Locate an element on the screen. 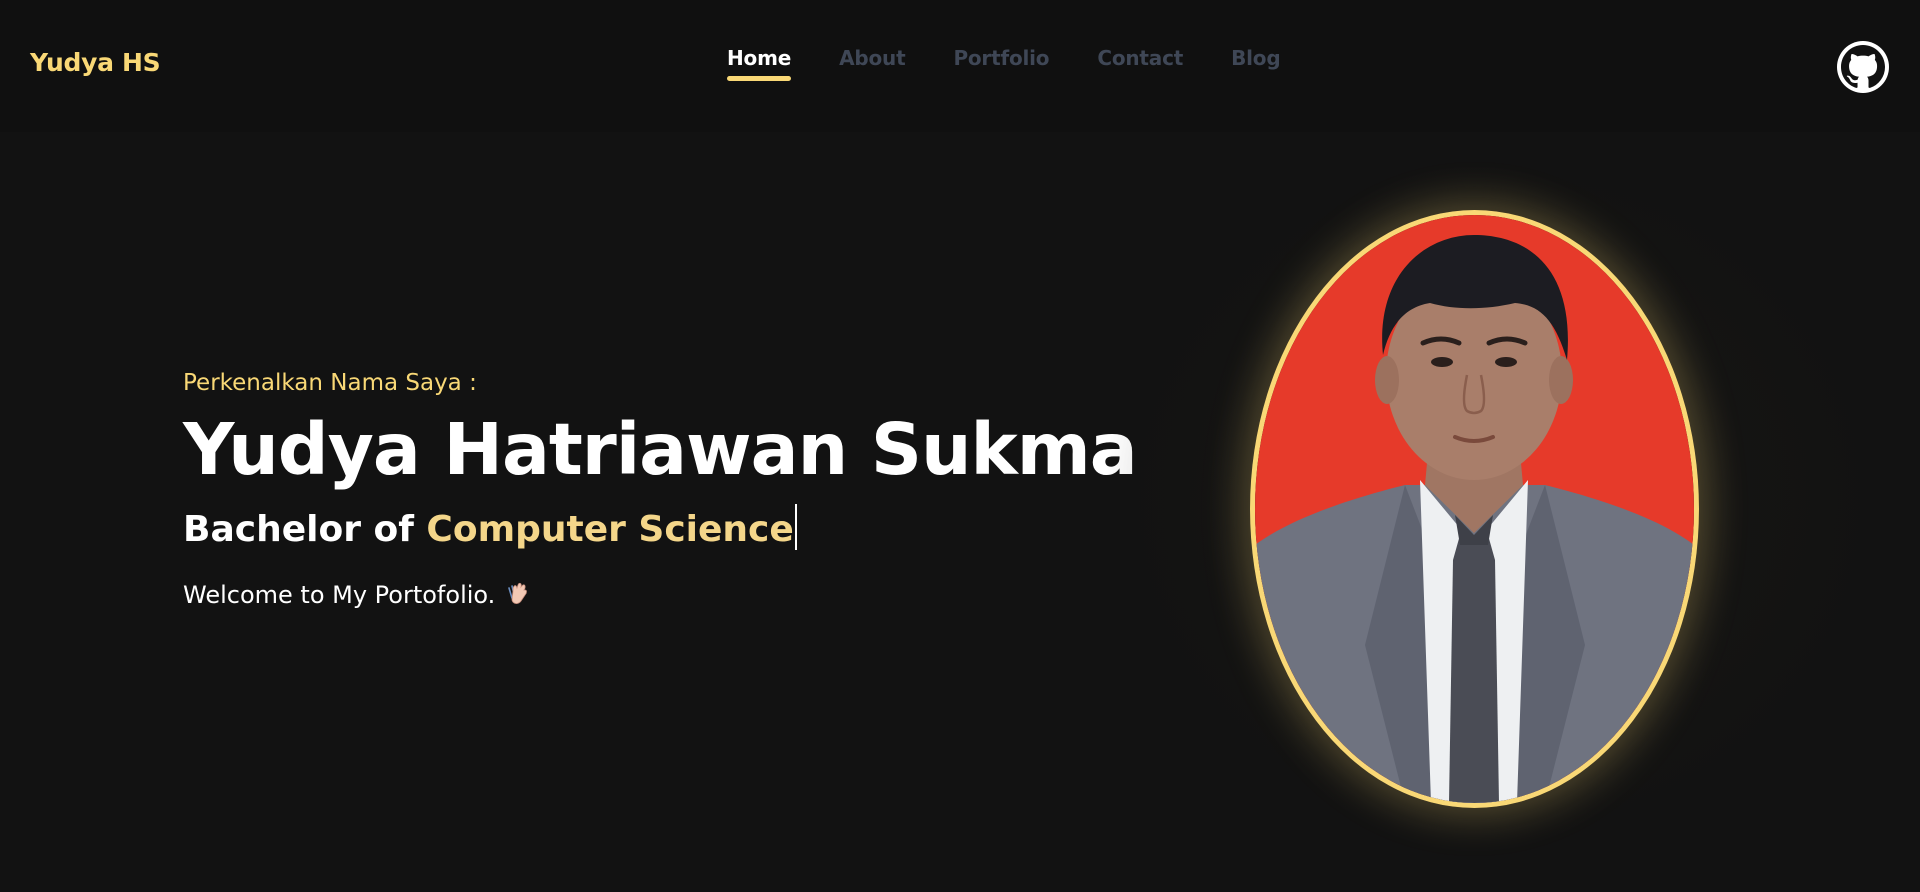  waving-hand-icon is located at coordinates (517, 597).